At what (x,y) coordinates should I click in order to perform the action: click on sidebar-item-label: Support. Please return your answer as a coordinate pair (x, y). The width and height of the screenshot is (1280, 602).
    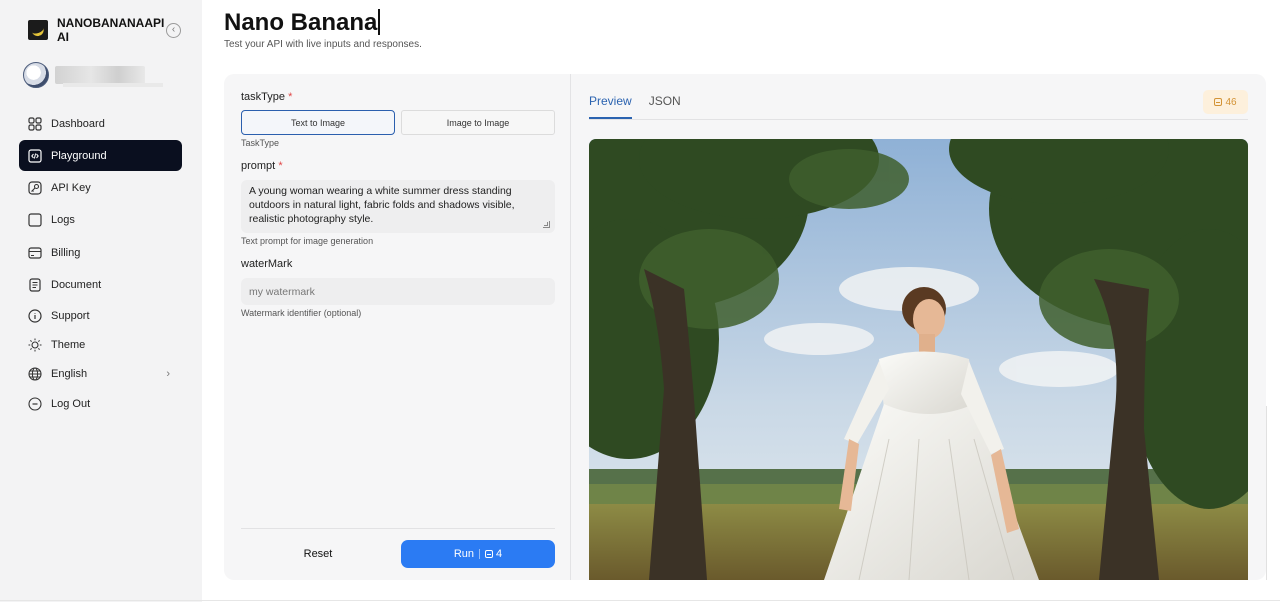
    Looking at the image, I should click on (70, 315).